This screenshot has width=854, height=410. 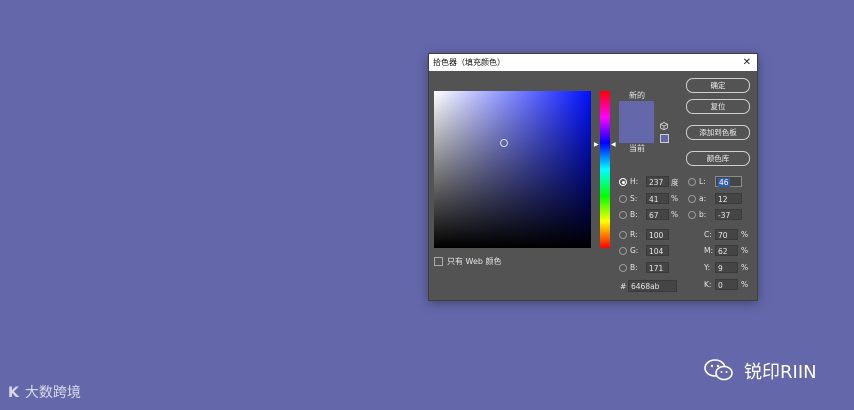 I want to click on y-input: 9, so click(x=726, y=267).